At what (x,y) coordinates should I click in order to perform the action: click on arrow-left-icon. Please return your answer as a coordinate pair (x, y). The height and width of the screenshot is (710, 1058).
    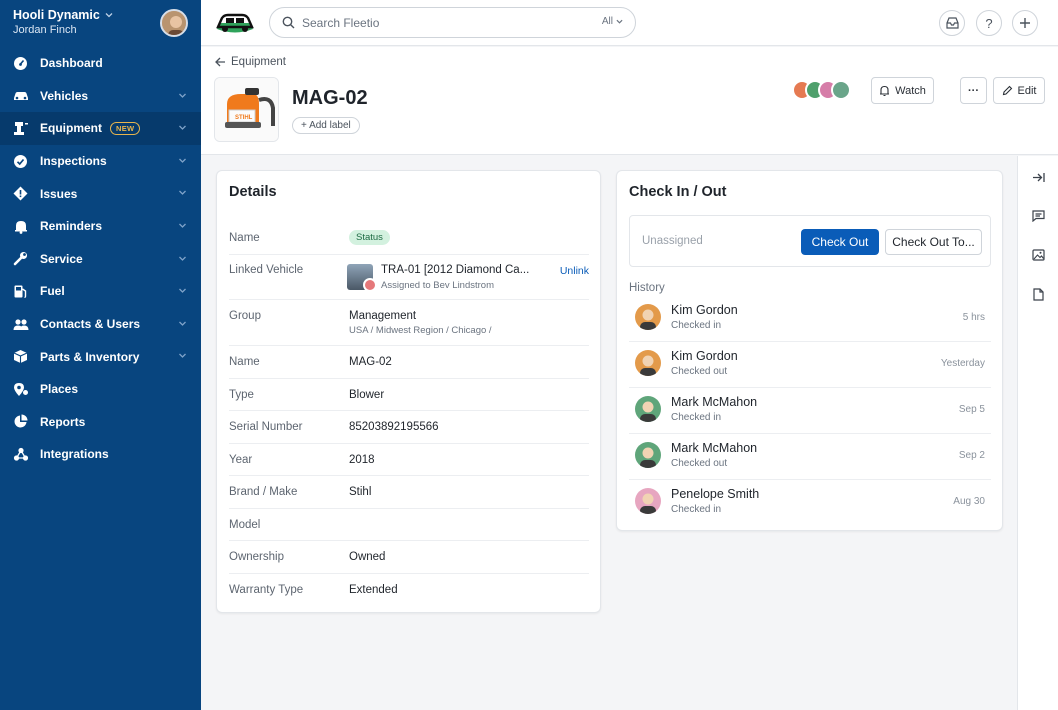
    Looking at the image, I should click on (220, 62).